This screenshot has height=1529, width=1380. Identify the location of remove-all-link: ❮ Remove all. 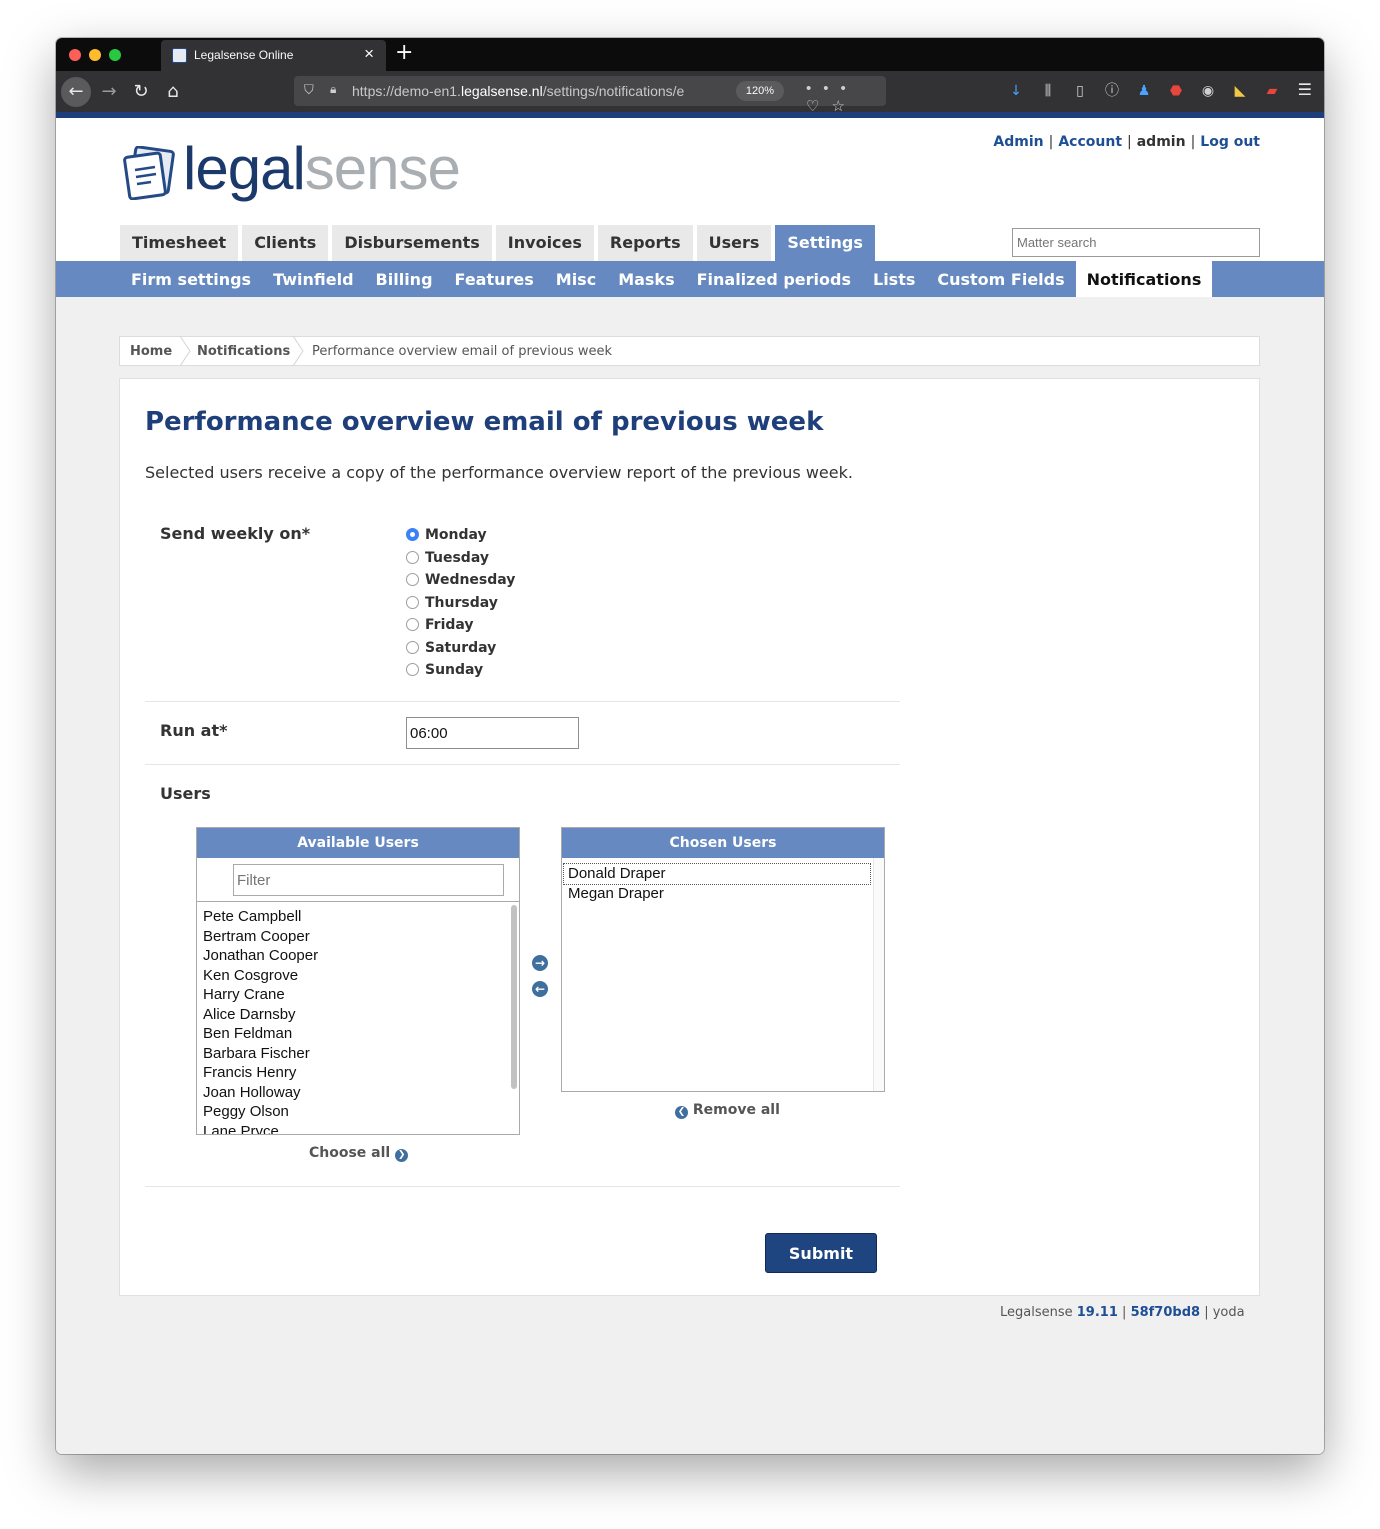
(727, 1110).